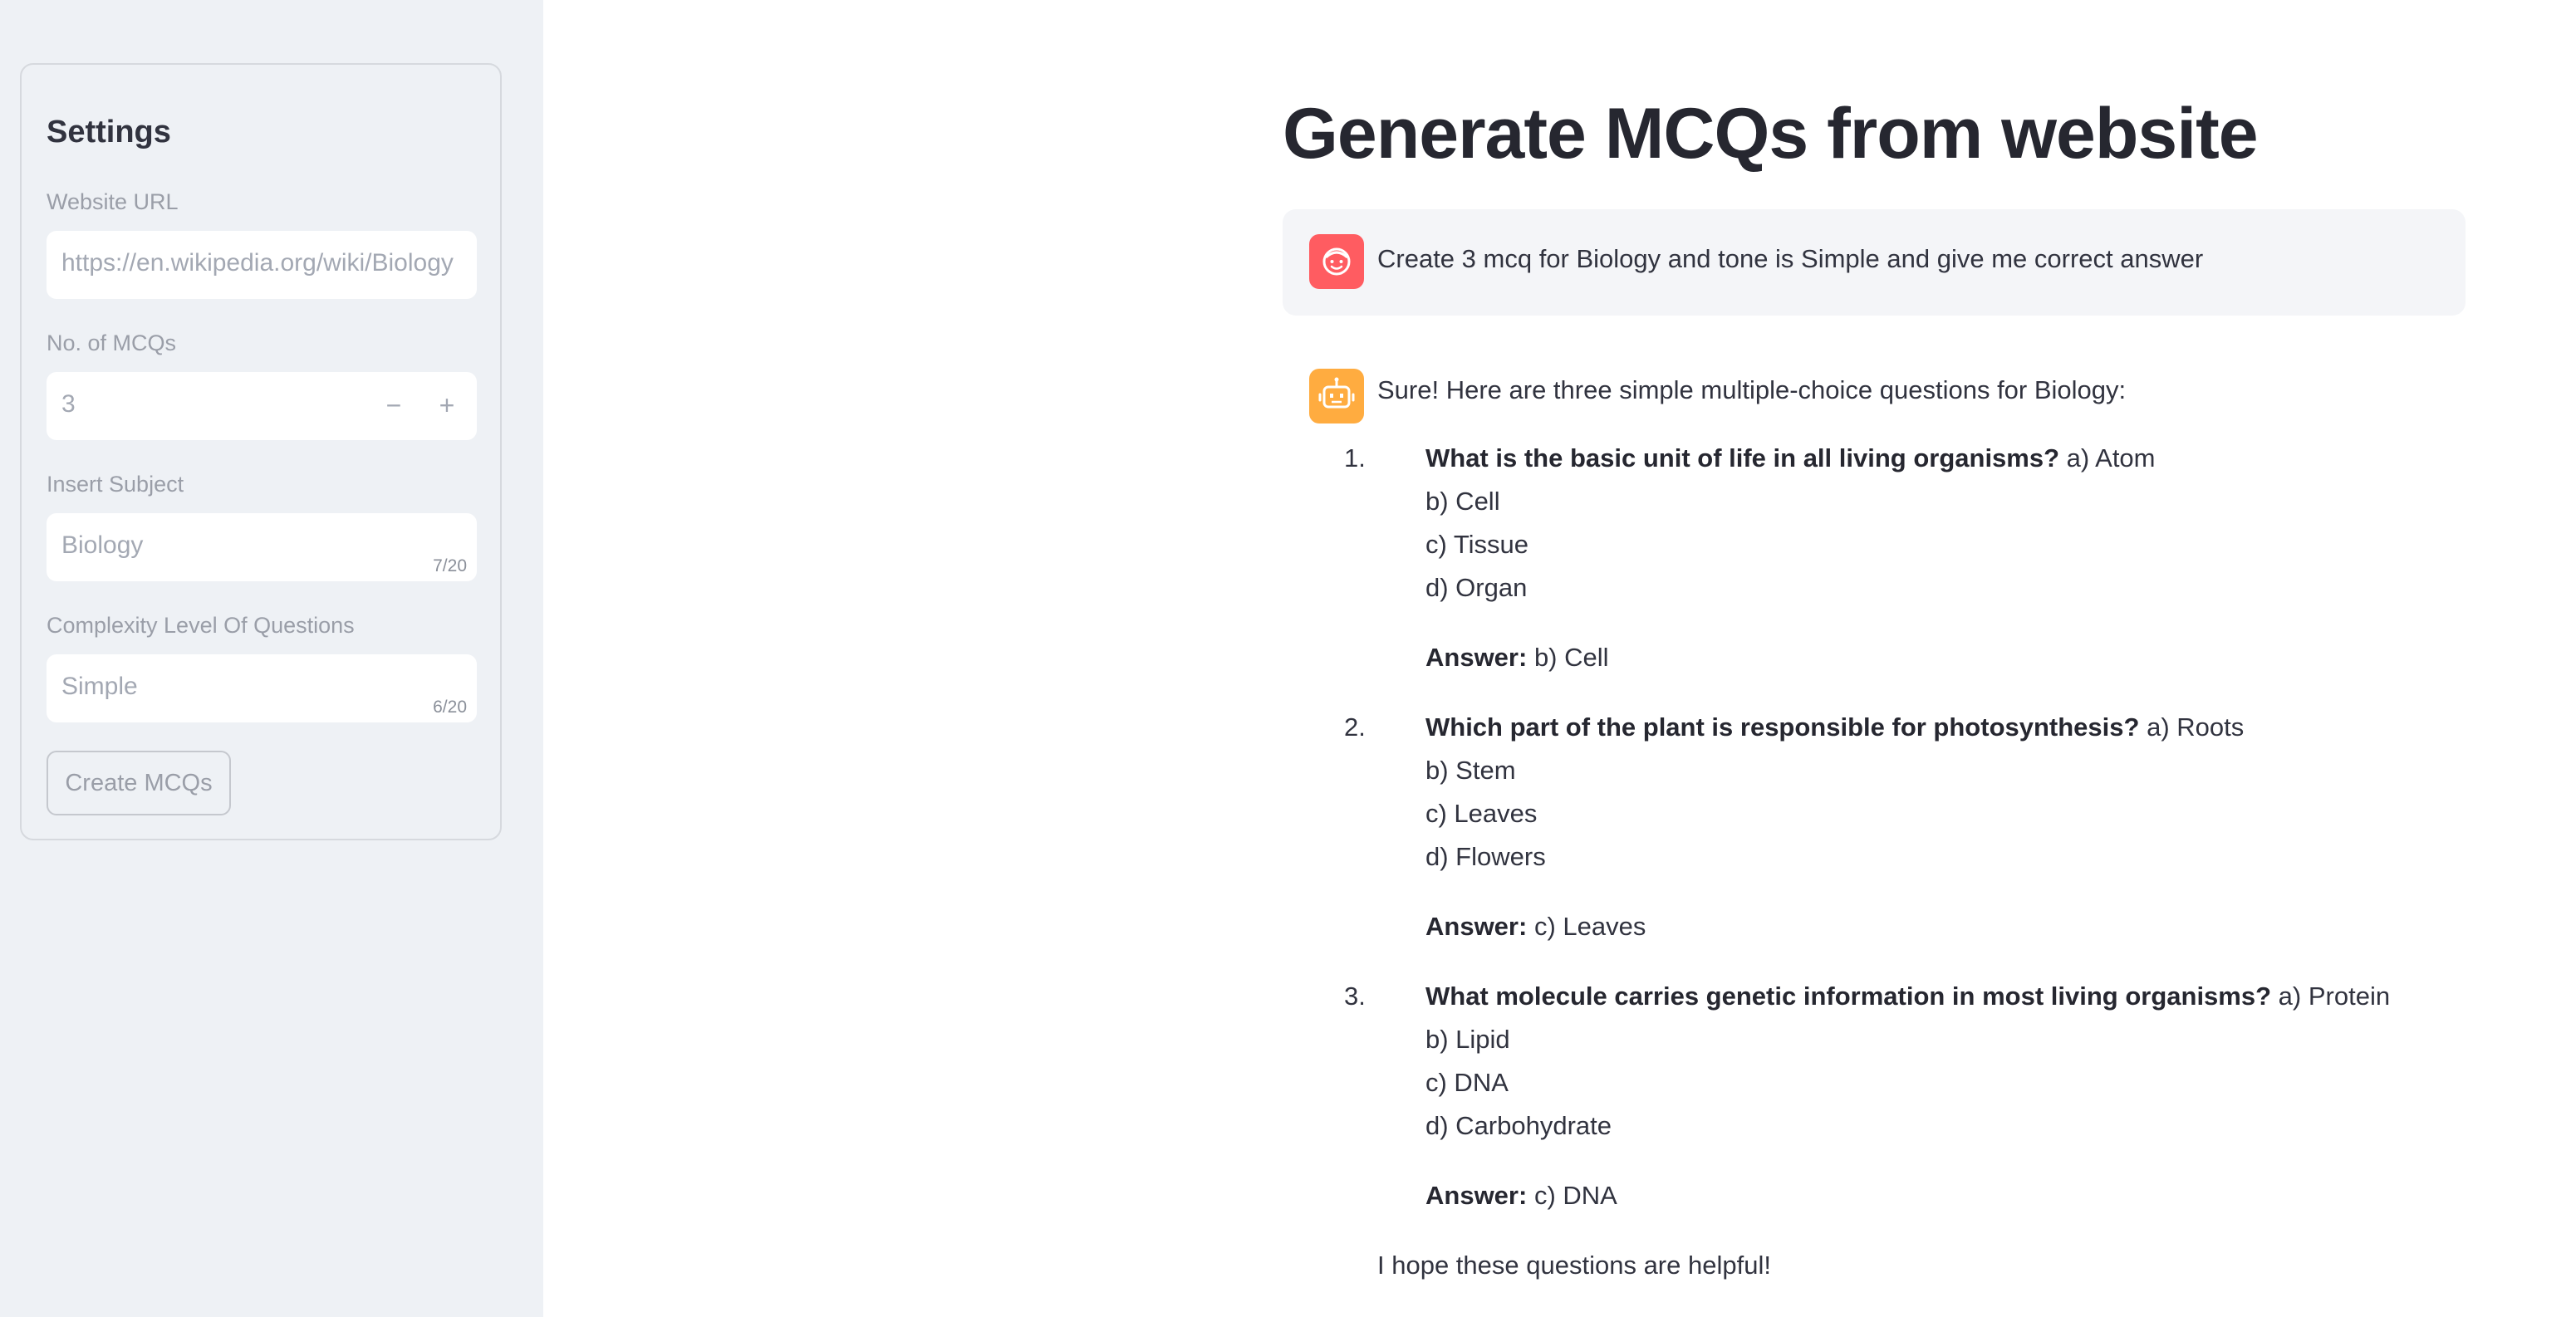  I want to click on option-c: c) Leaves, so click(1481, 813).